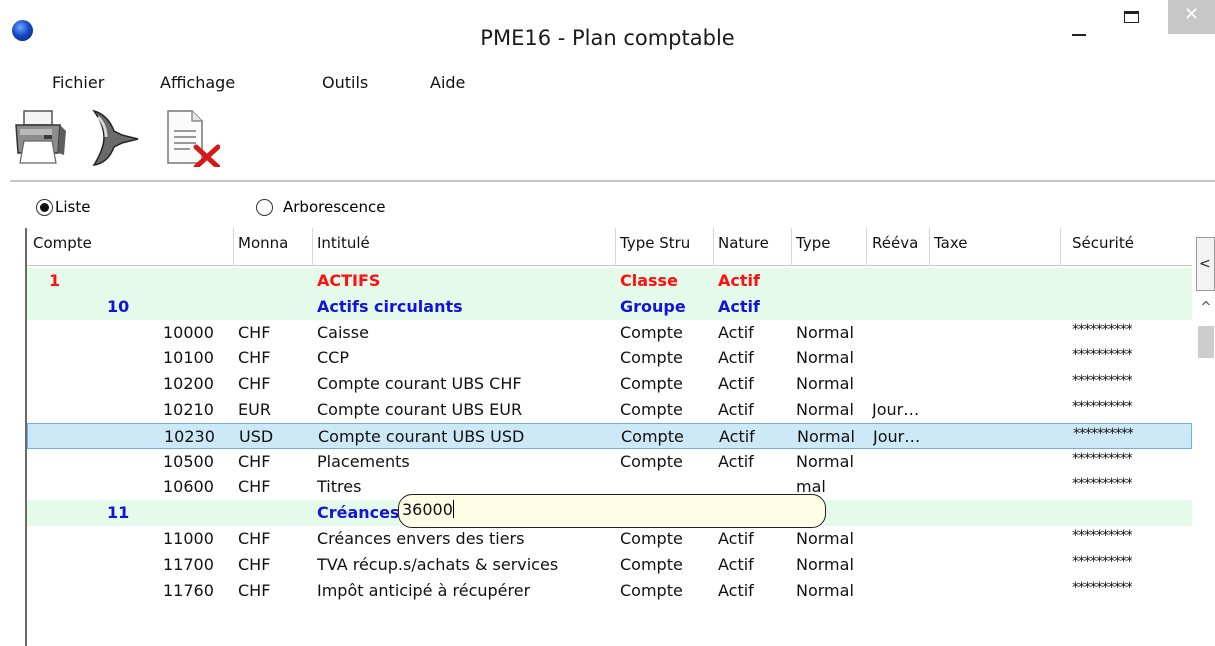  I want to click on window-title: PME16 - Plan comptable, so click(607, 38).